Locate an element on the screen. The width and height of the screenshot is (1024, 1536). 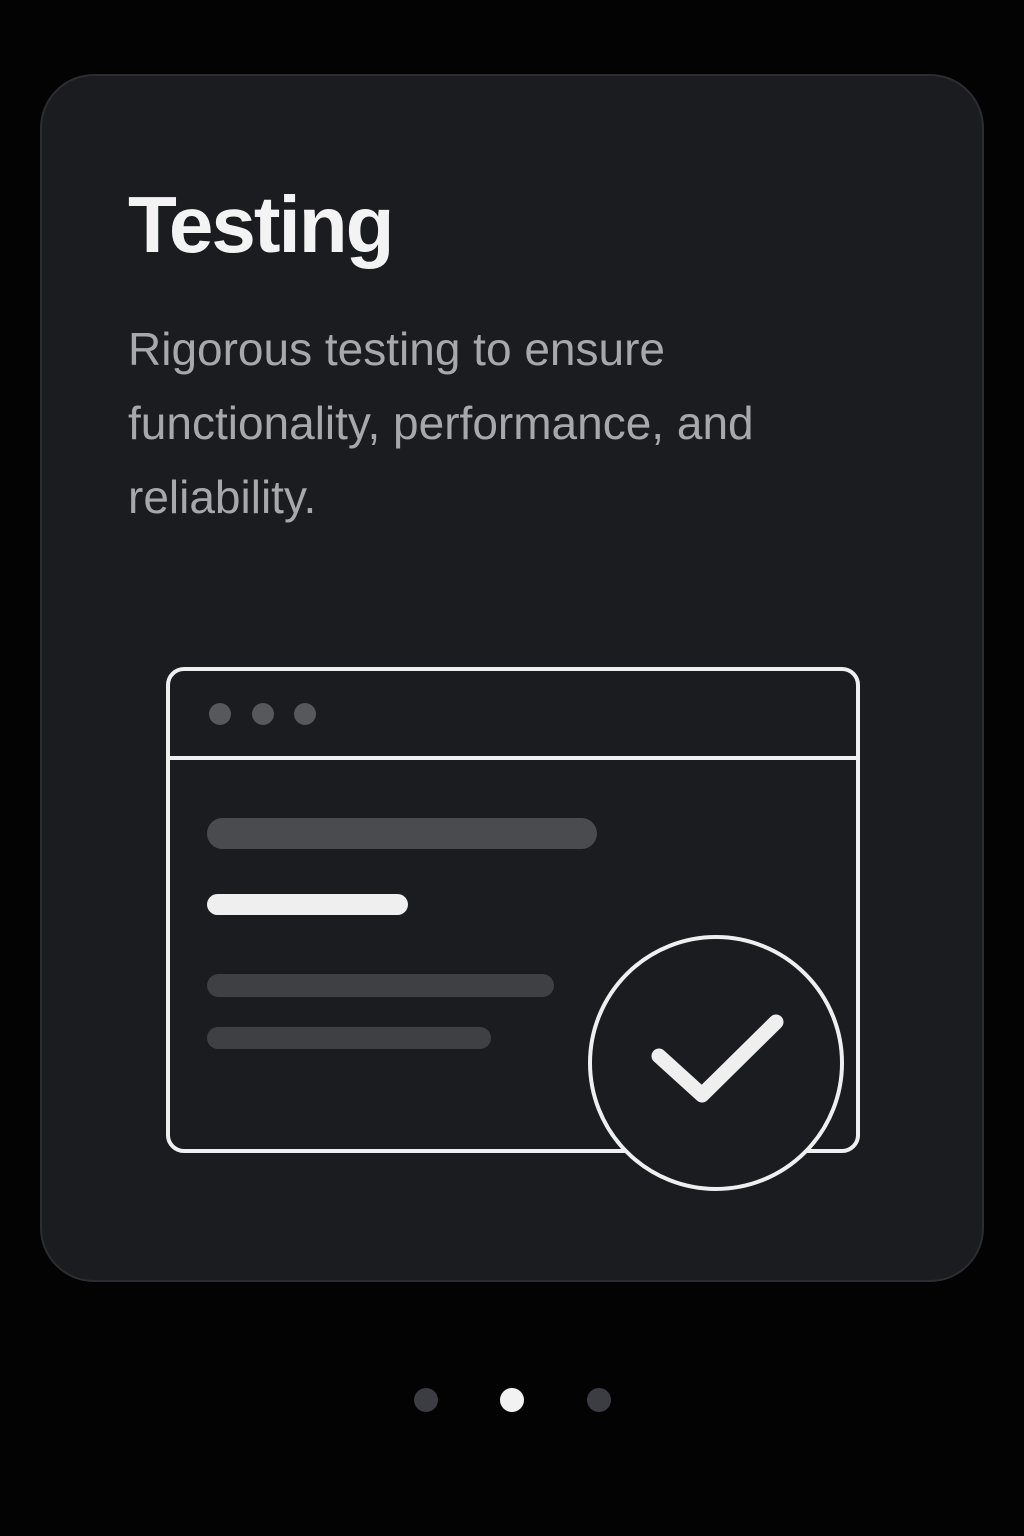
checkmark-circle-icon is located at coordinates (716, 1063).